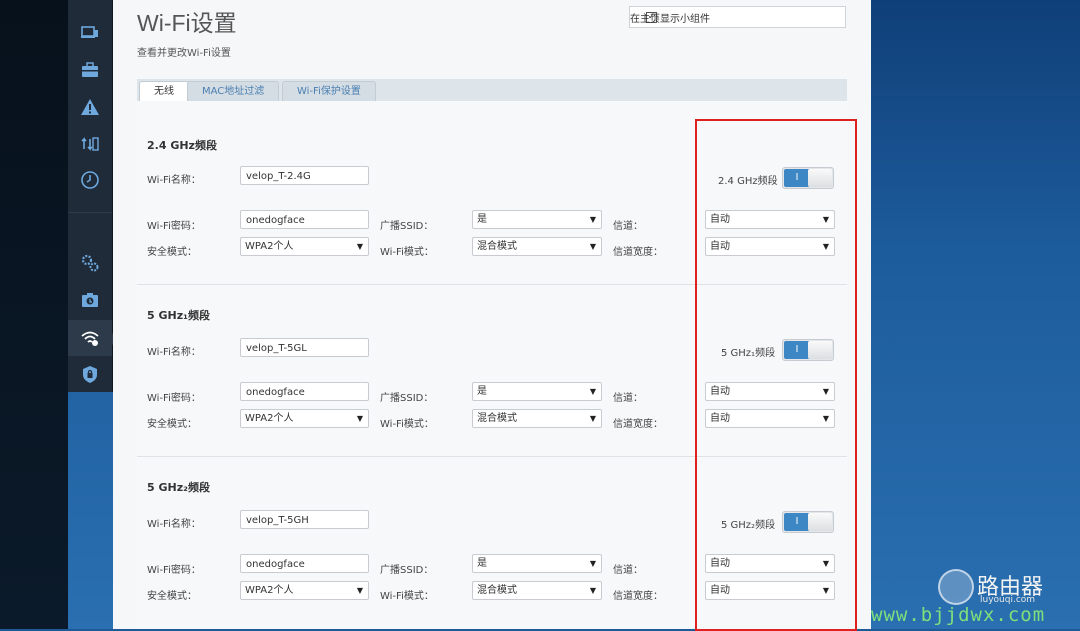 Image resolution: width=1080 pixels, height=631 pixels. Describe the element at coordinates (956, 587) in the screenshot. I see `router-logo-icon` at that location.